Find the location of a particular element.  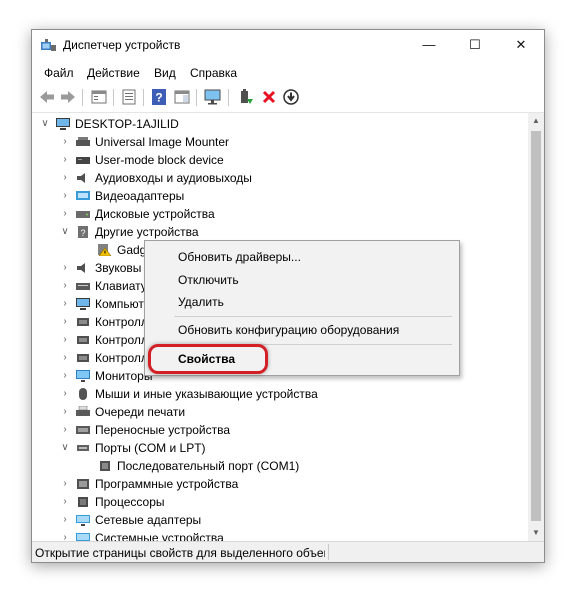

tree-root: ∨ DESKTOP-1AJILID is located at coordinates (132, 124).